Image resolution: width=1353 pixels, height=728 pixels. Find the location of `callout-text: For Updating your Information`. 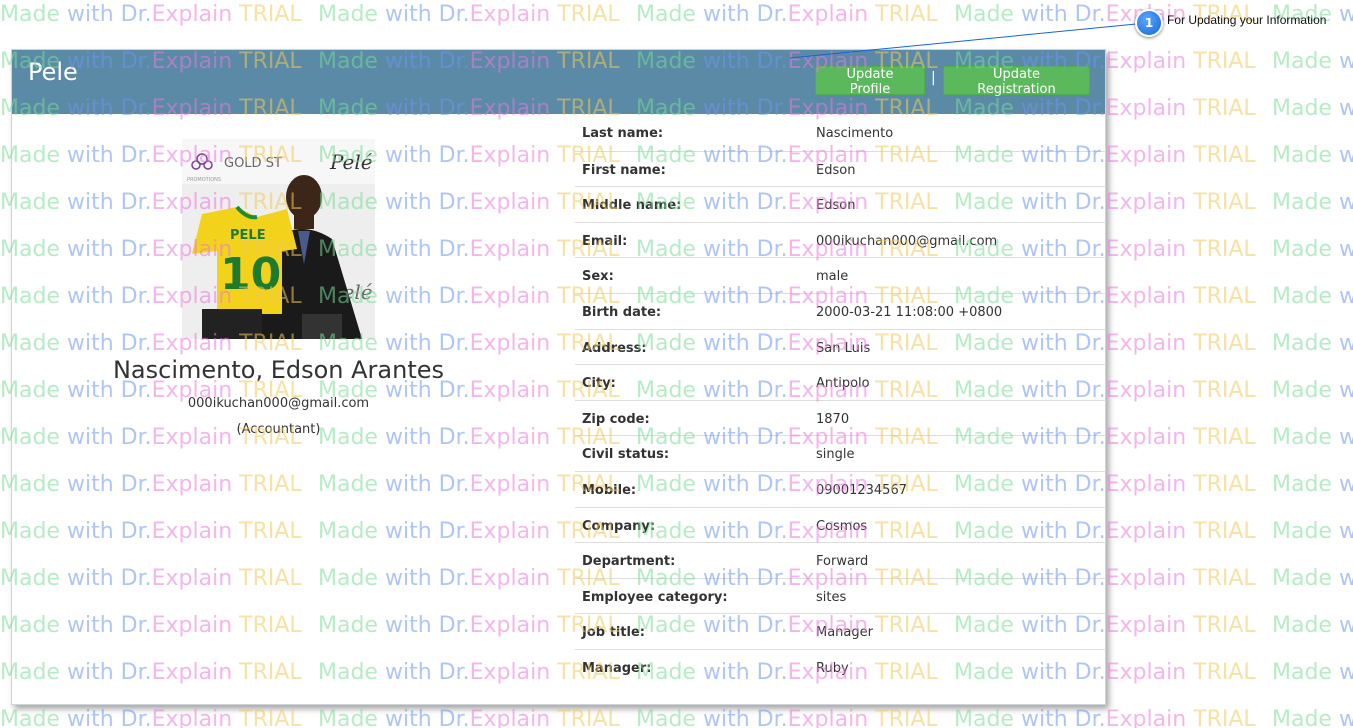

callout-text: For Updating your Information is located at coordinates (1247, 20).